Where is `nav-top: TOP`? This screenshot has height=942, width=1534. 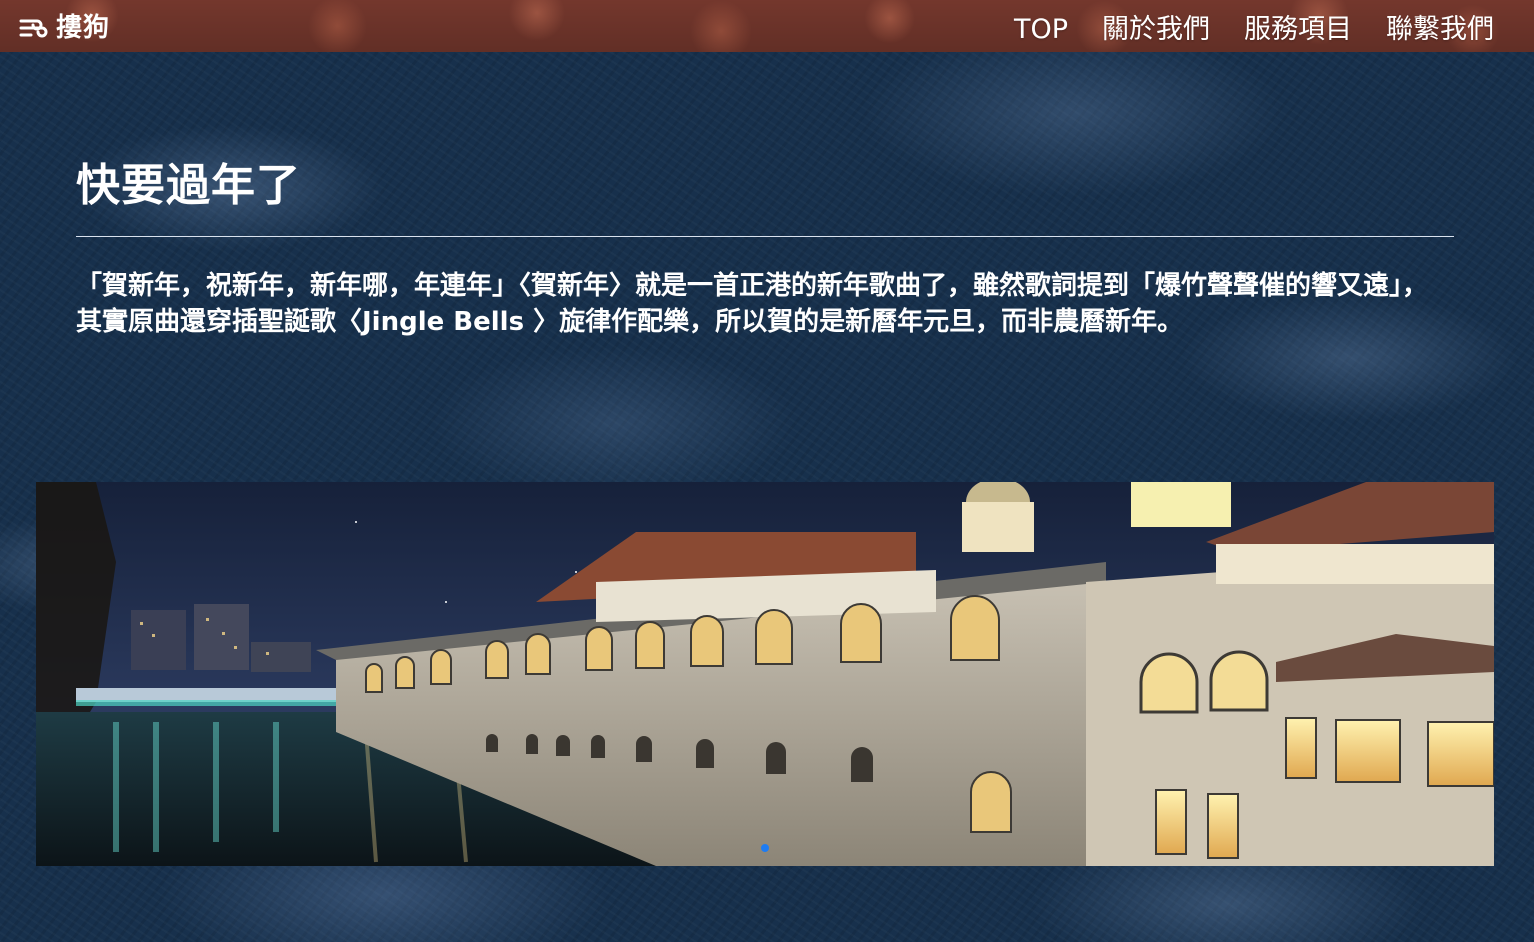 nav-top: TOP is located at coordinates (1041, 30).